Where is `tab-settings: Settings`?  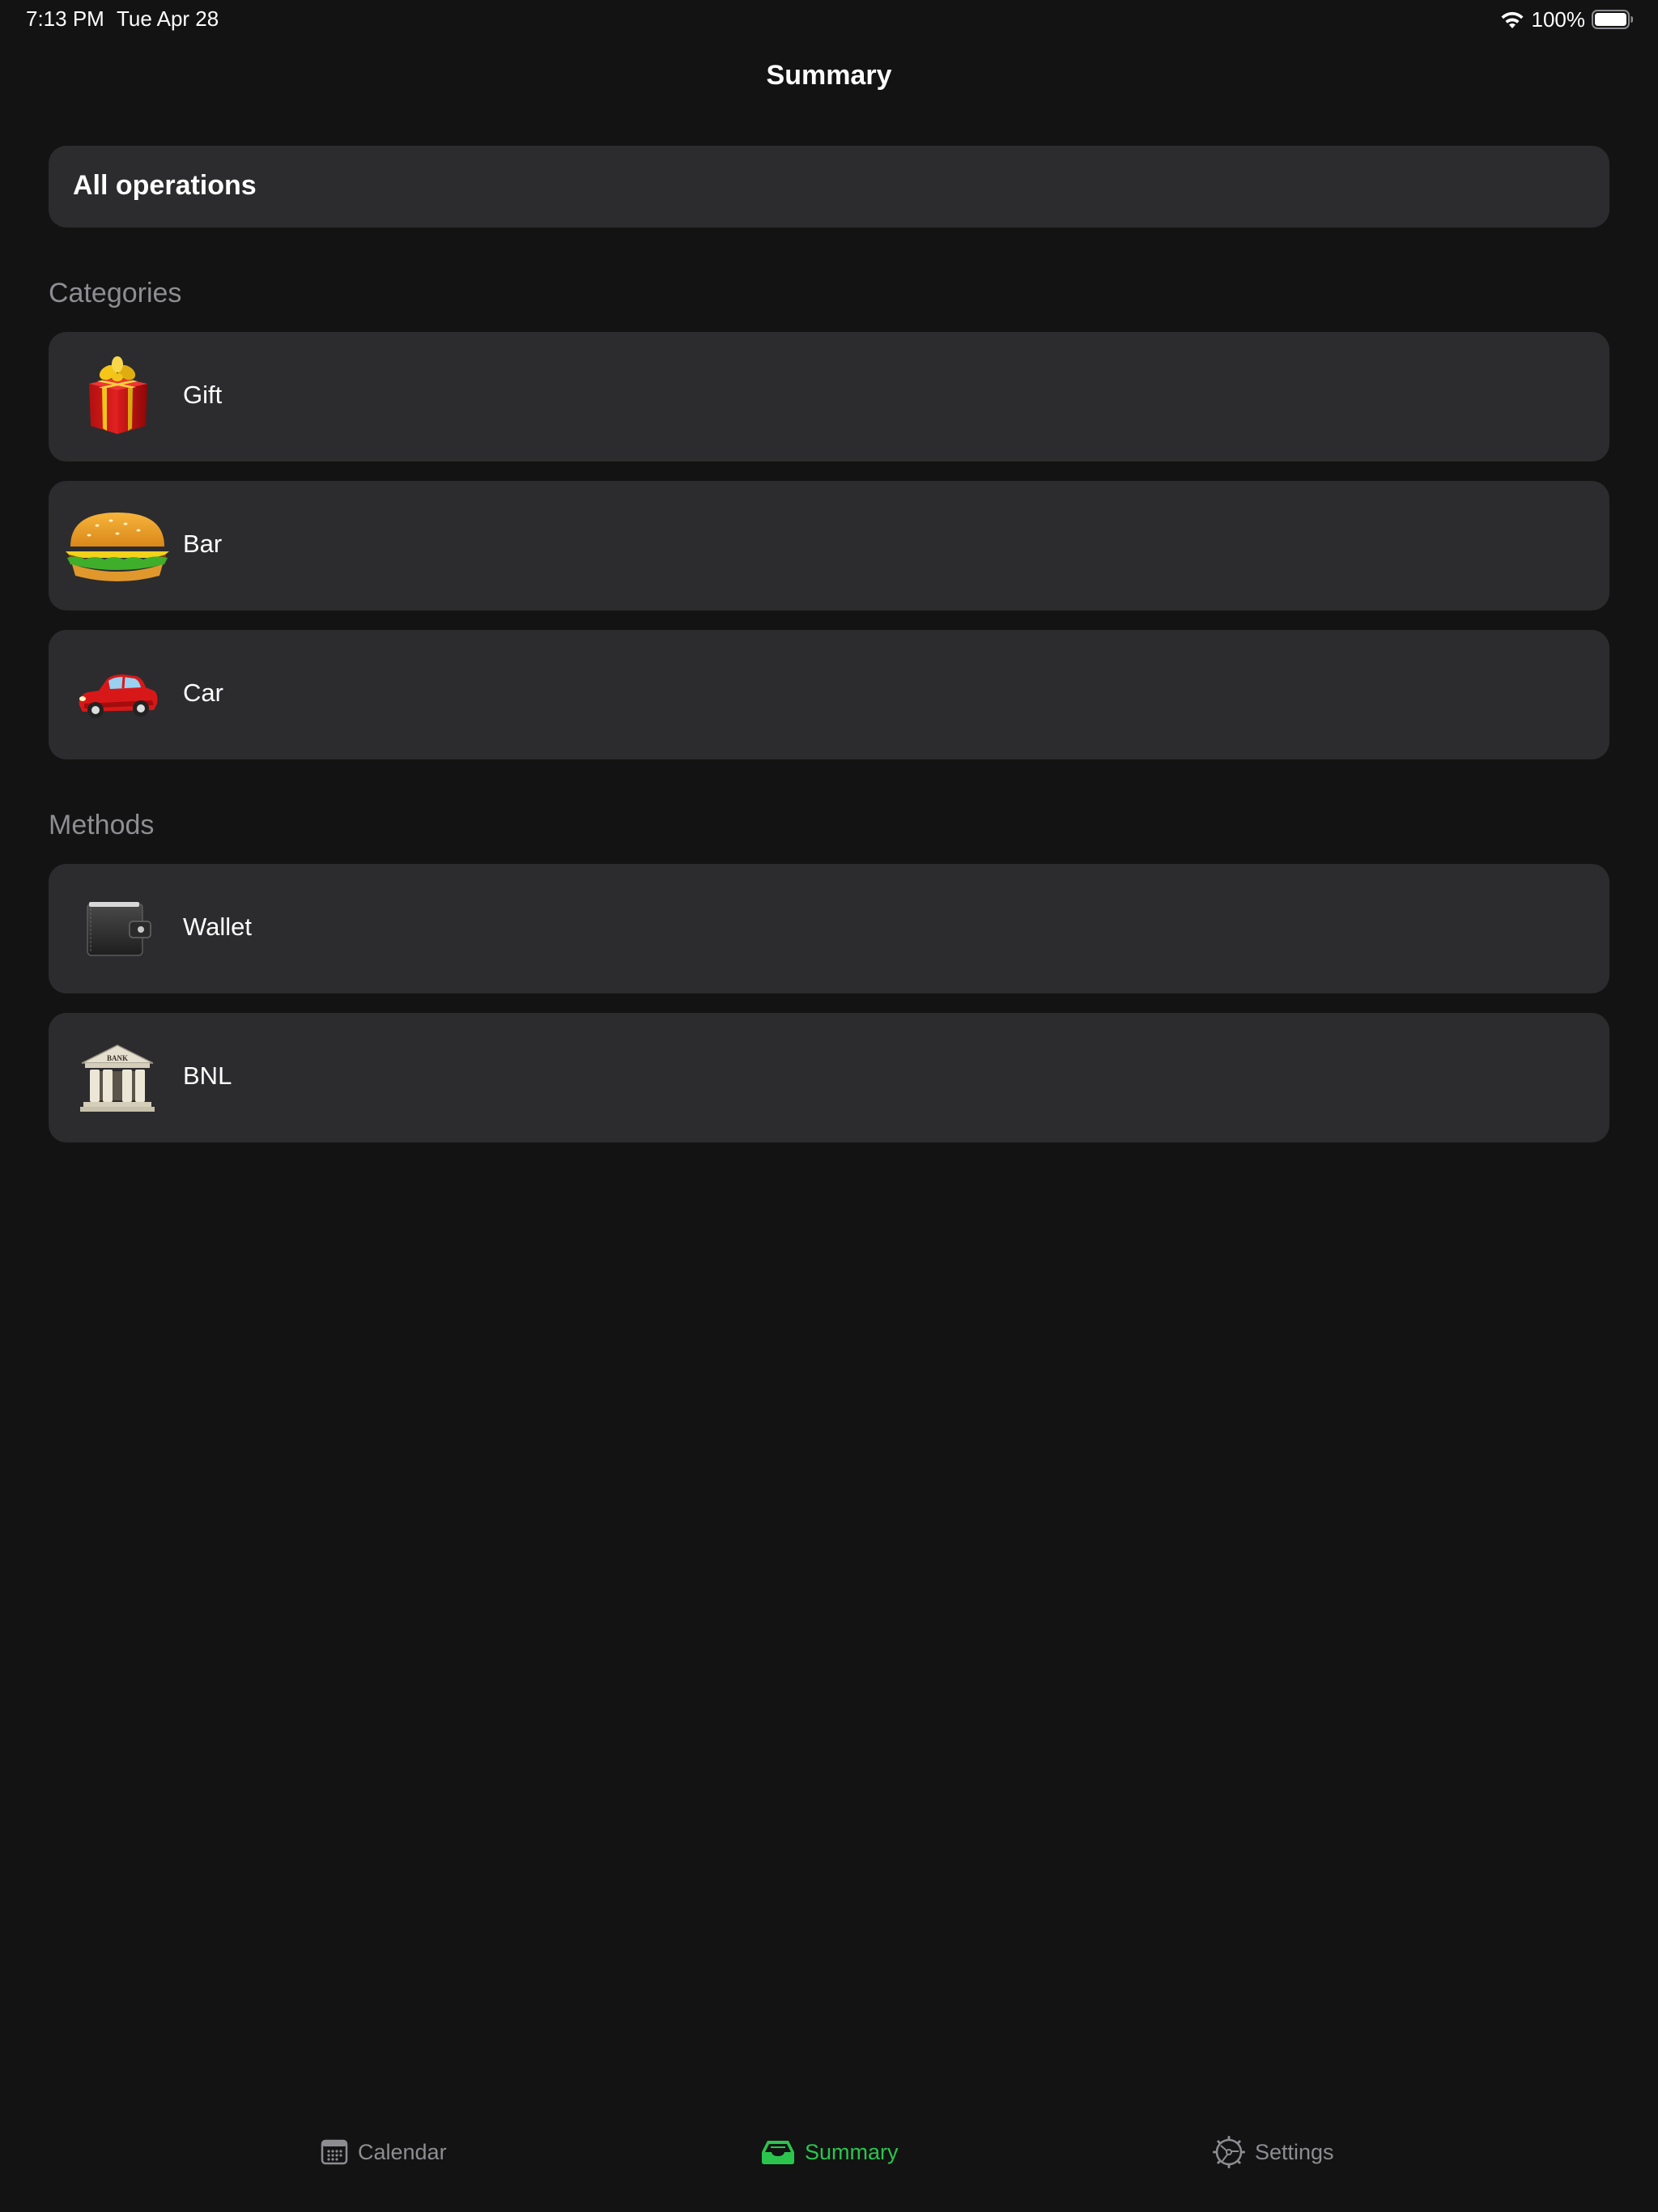 tab-settings: Settings is located at coordinates (1273, 2152).